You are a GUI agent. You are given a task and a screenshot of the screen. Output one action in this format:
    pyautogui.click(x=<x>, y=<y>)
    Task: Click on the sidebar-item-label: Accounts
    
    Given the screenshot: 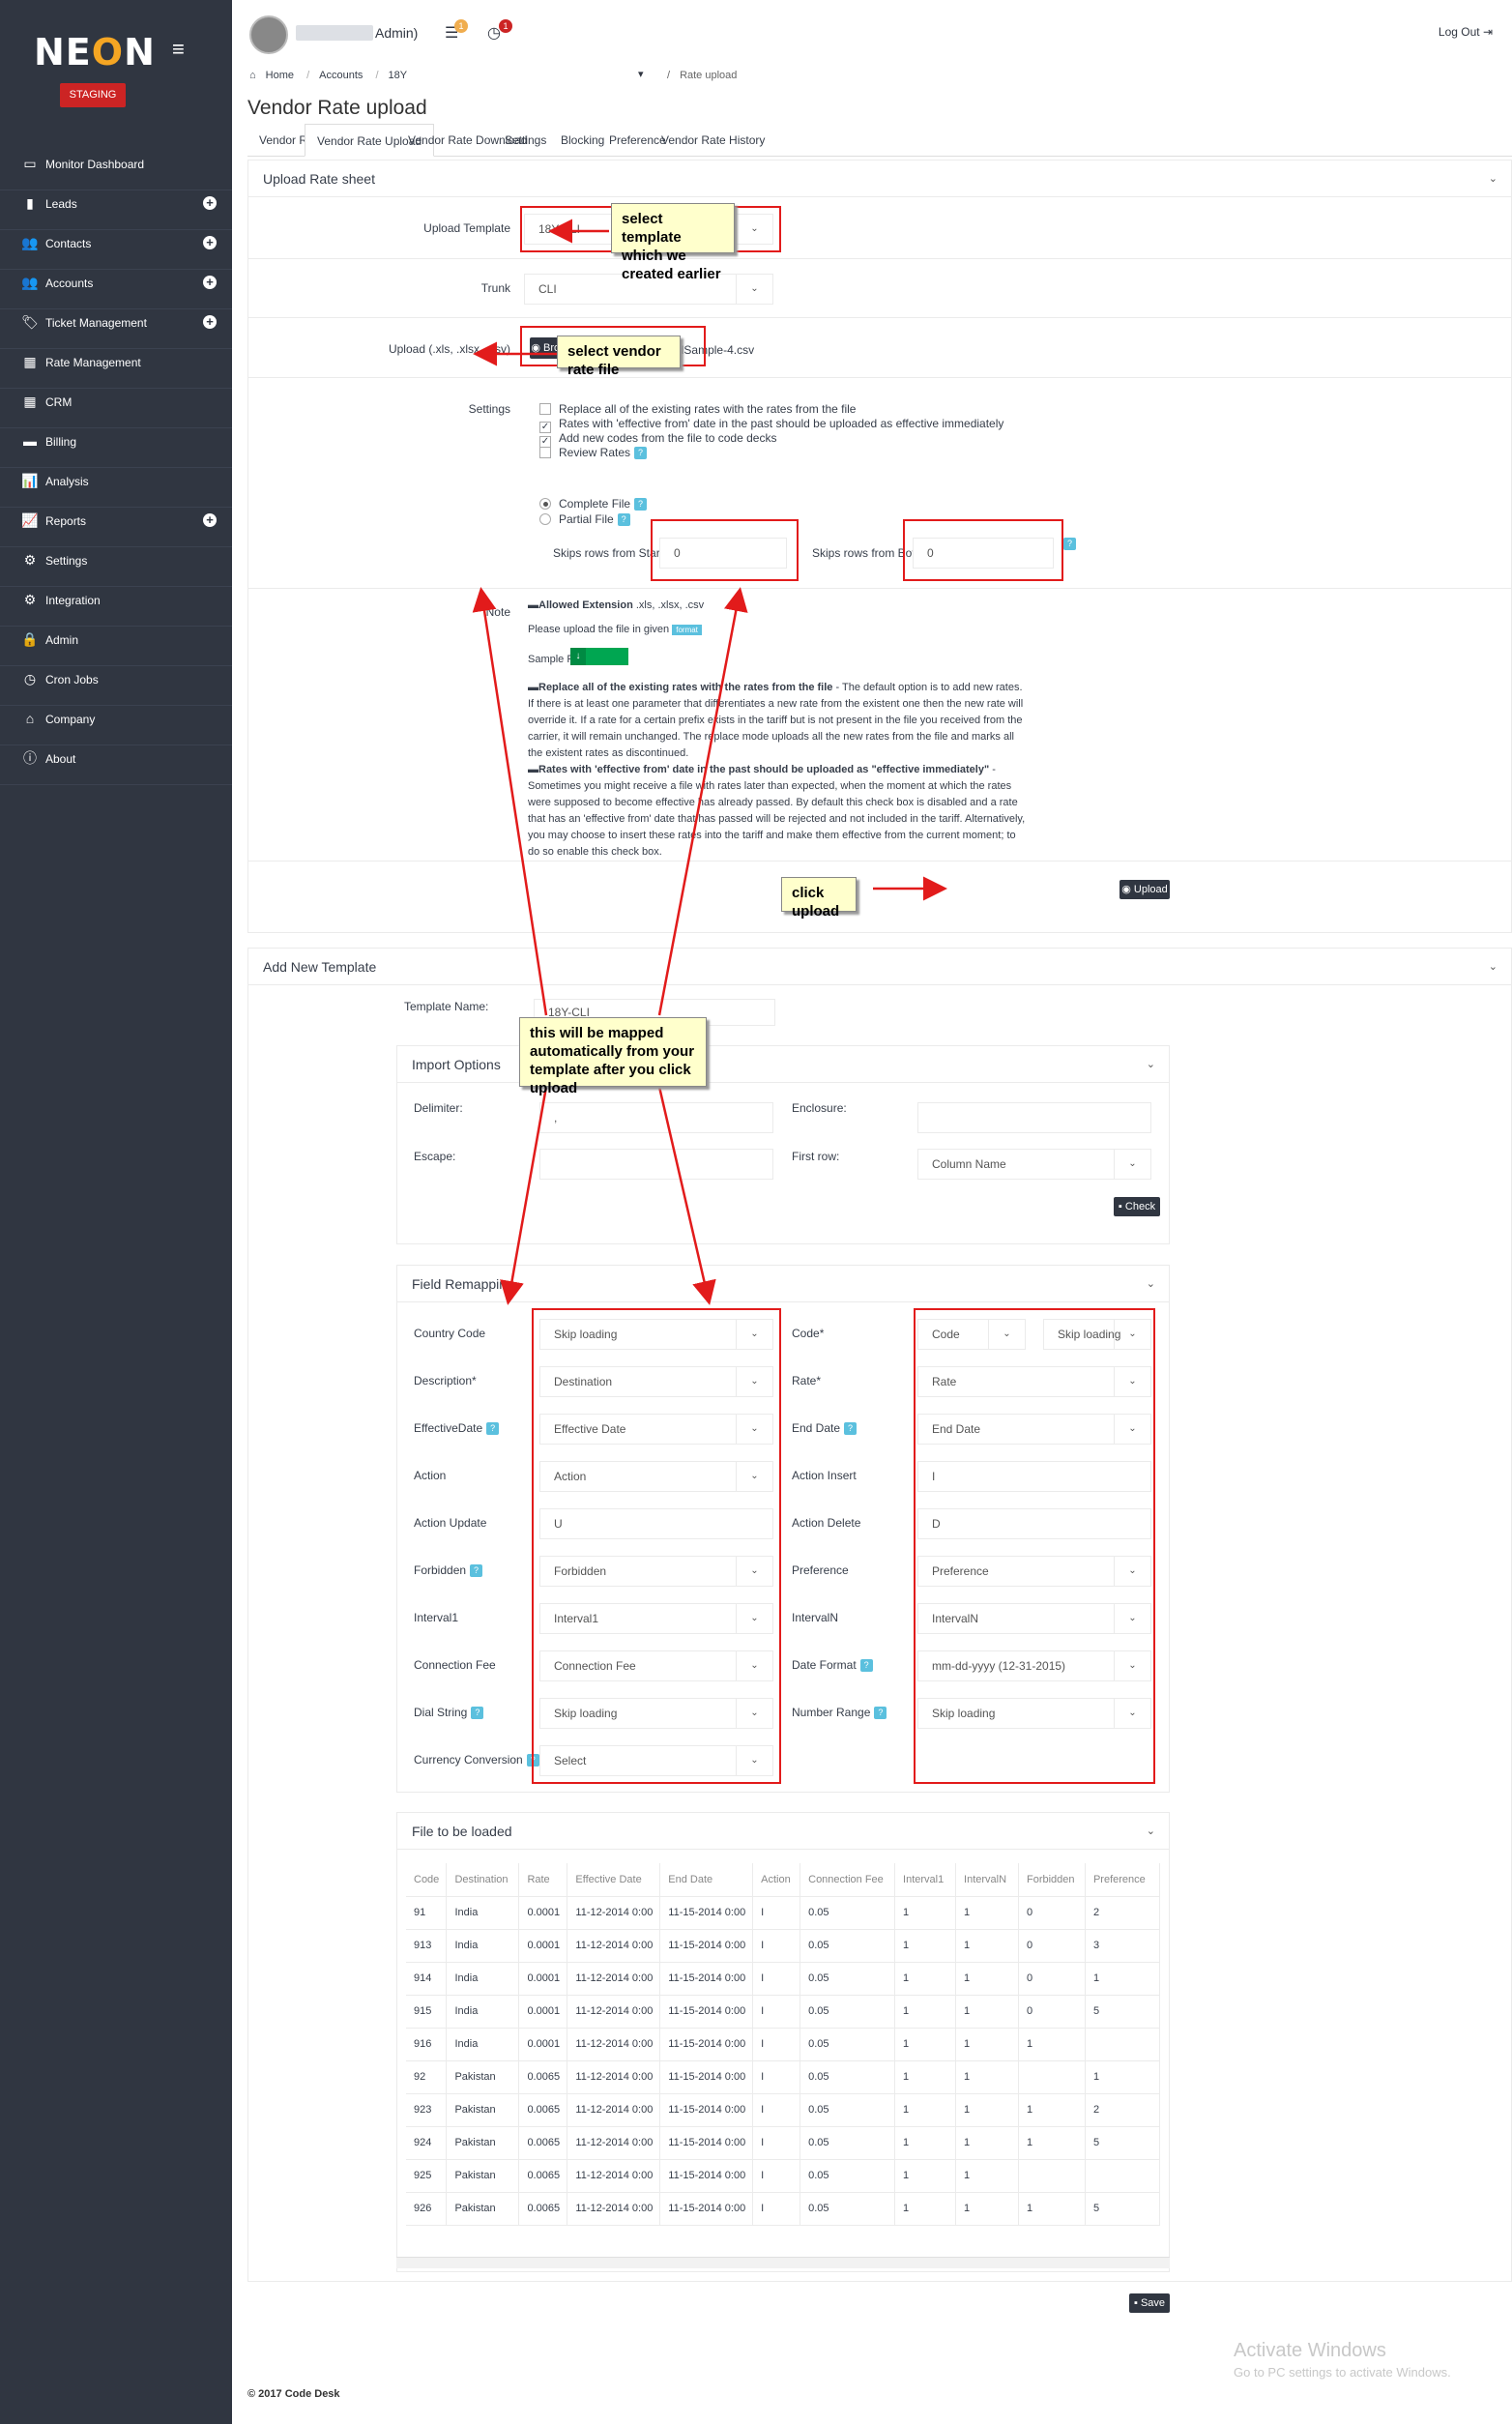 What is the action you would take?
    pyautogui.click(x=69, y=283)
    